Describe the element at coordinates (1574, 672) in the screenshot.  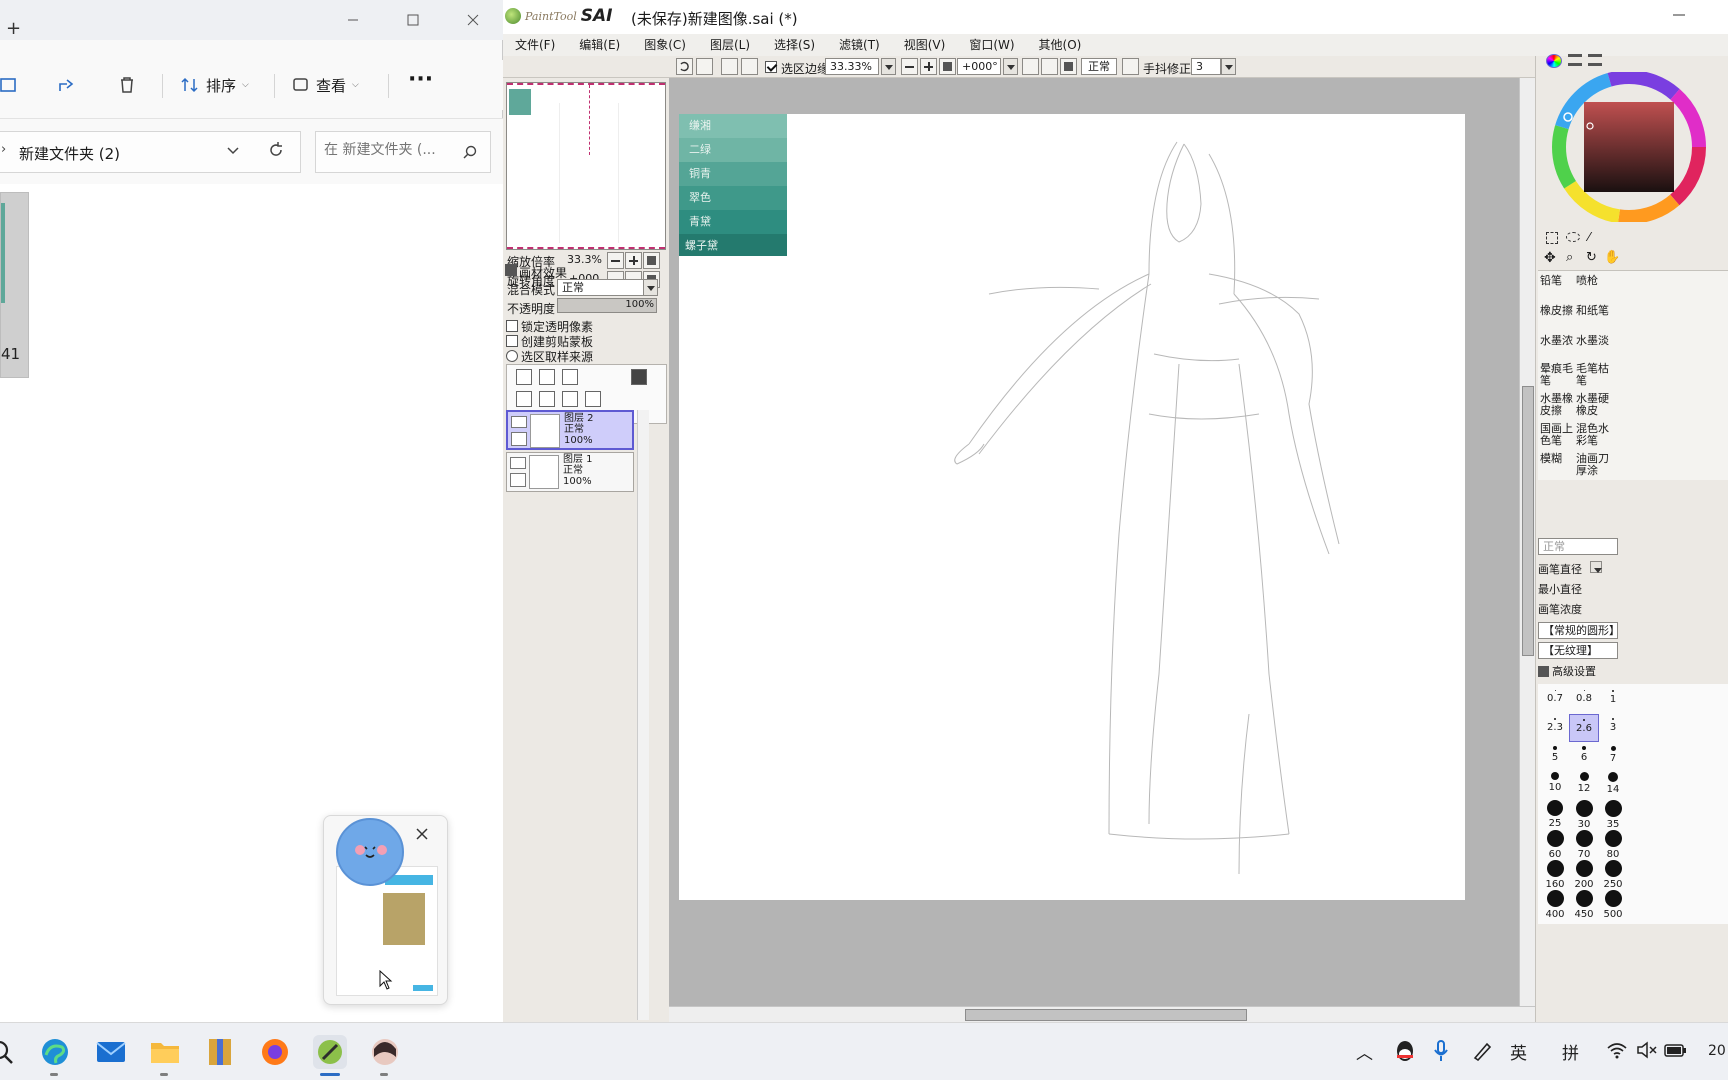
I see `advanced-settings-label: 高级设置` at that location.